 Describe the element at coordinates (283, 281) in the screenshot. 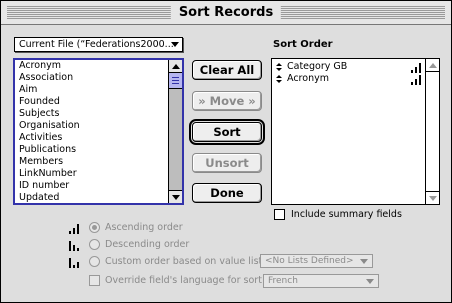

I see `language-value: French` at that location.